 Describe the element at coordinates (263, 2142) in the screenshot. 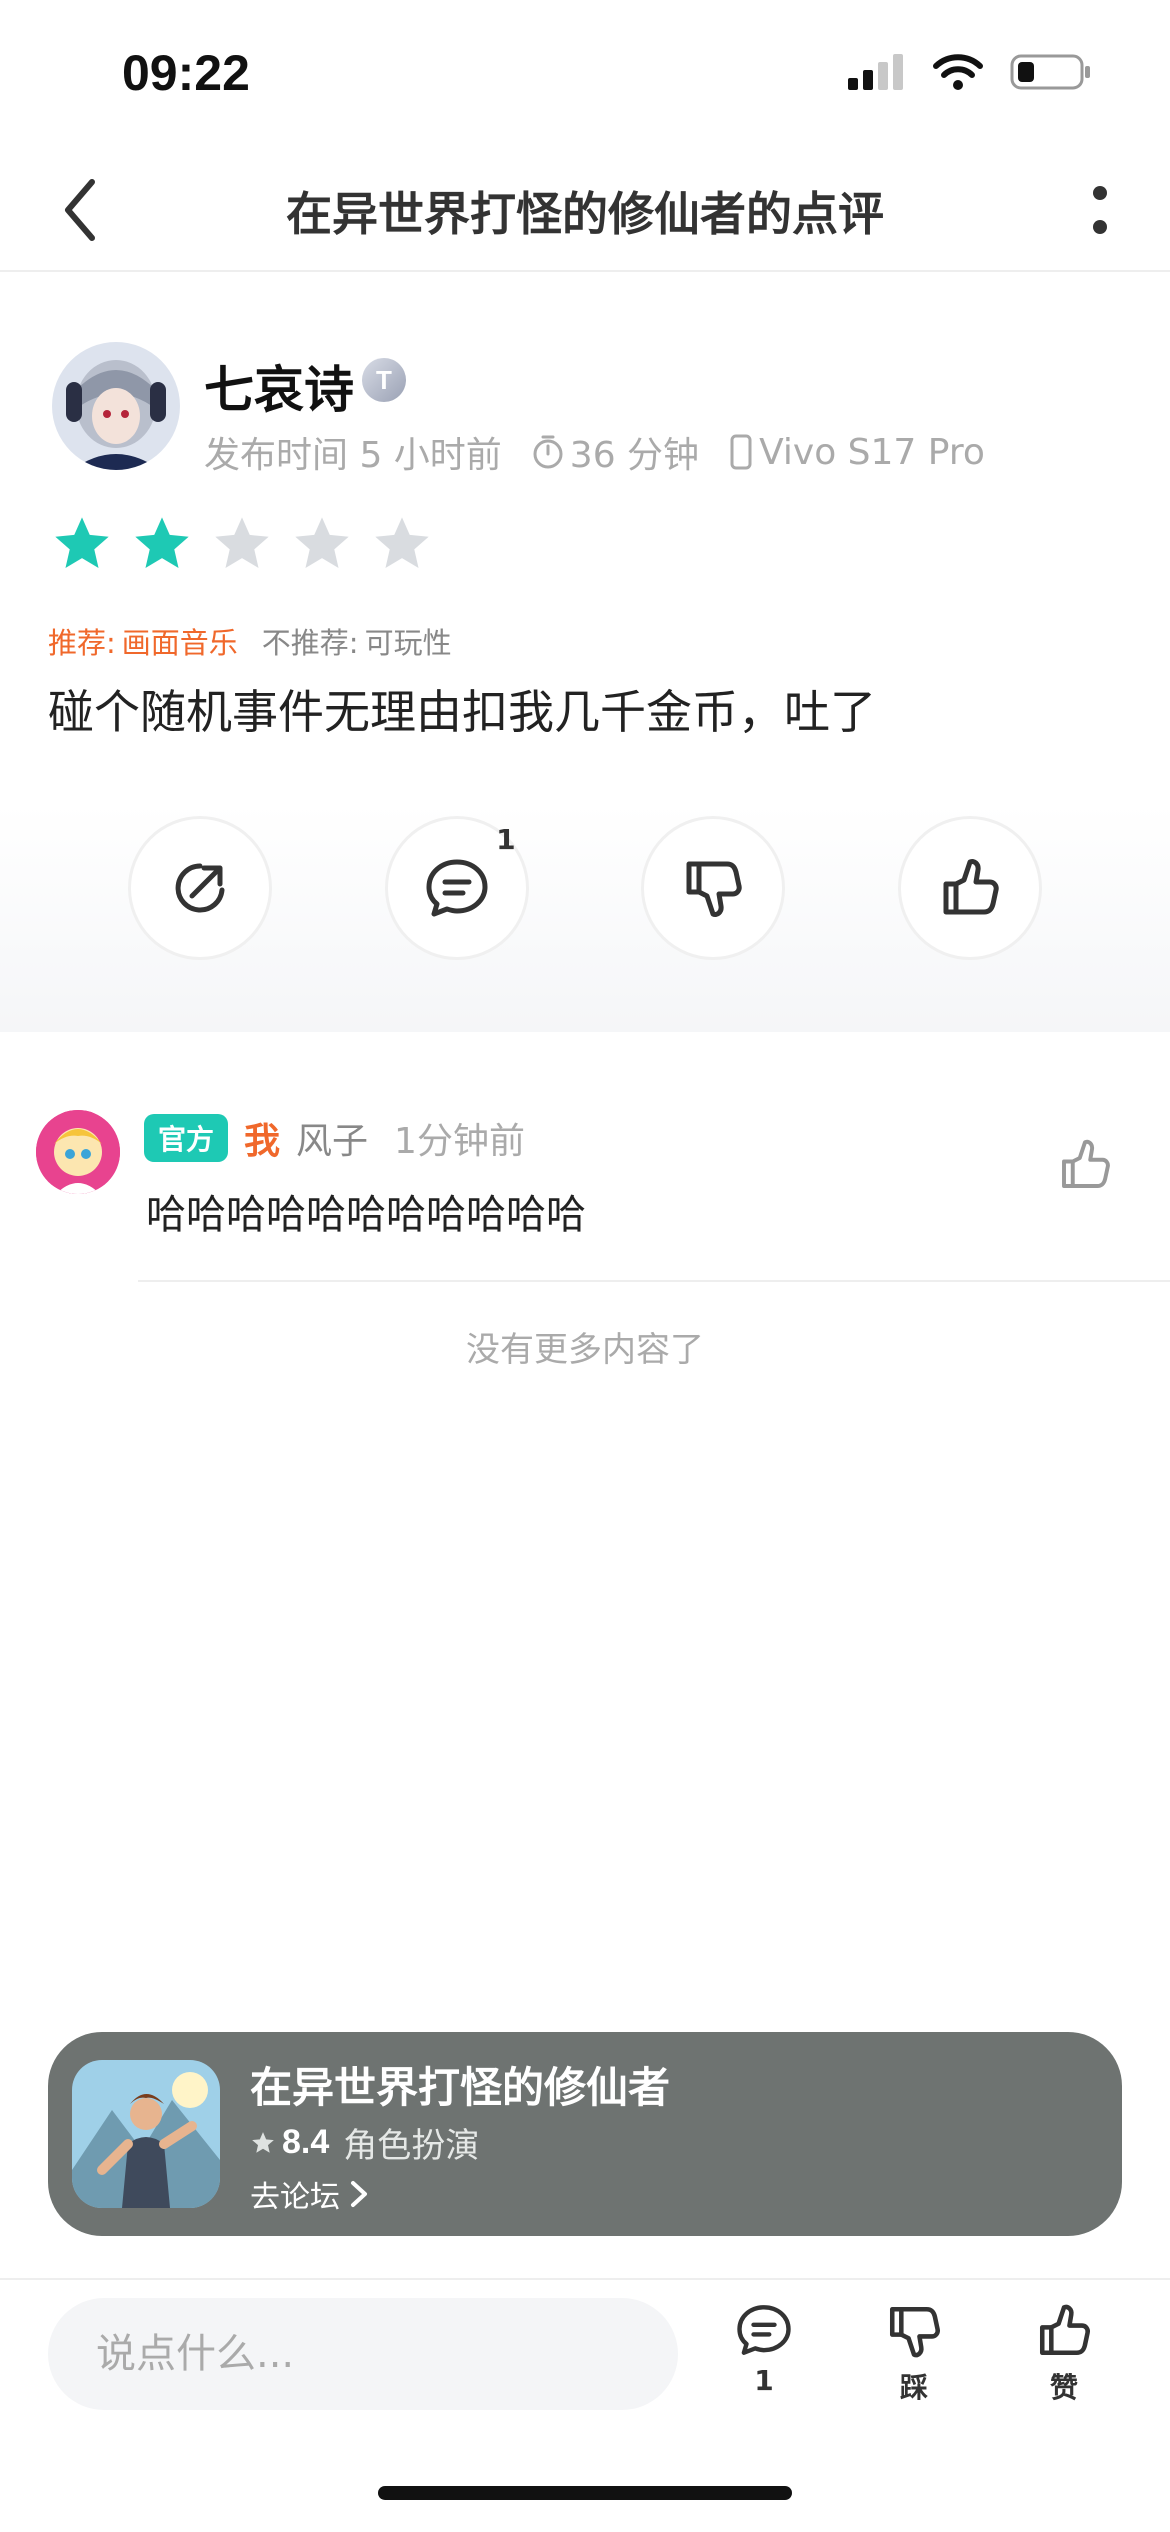

I see `star-icon` at that location.